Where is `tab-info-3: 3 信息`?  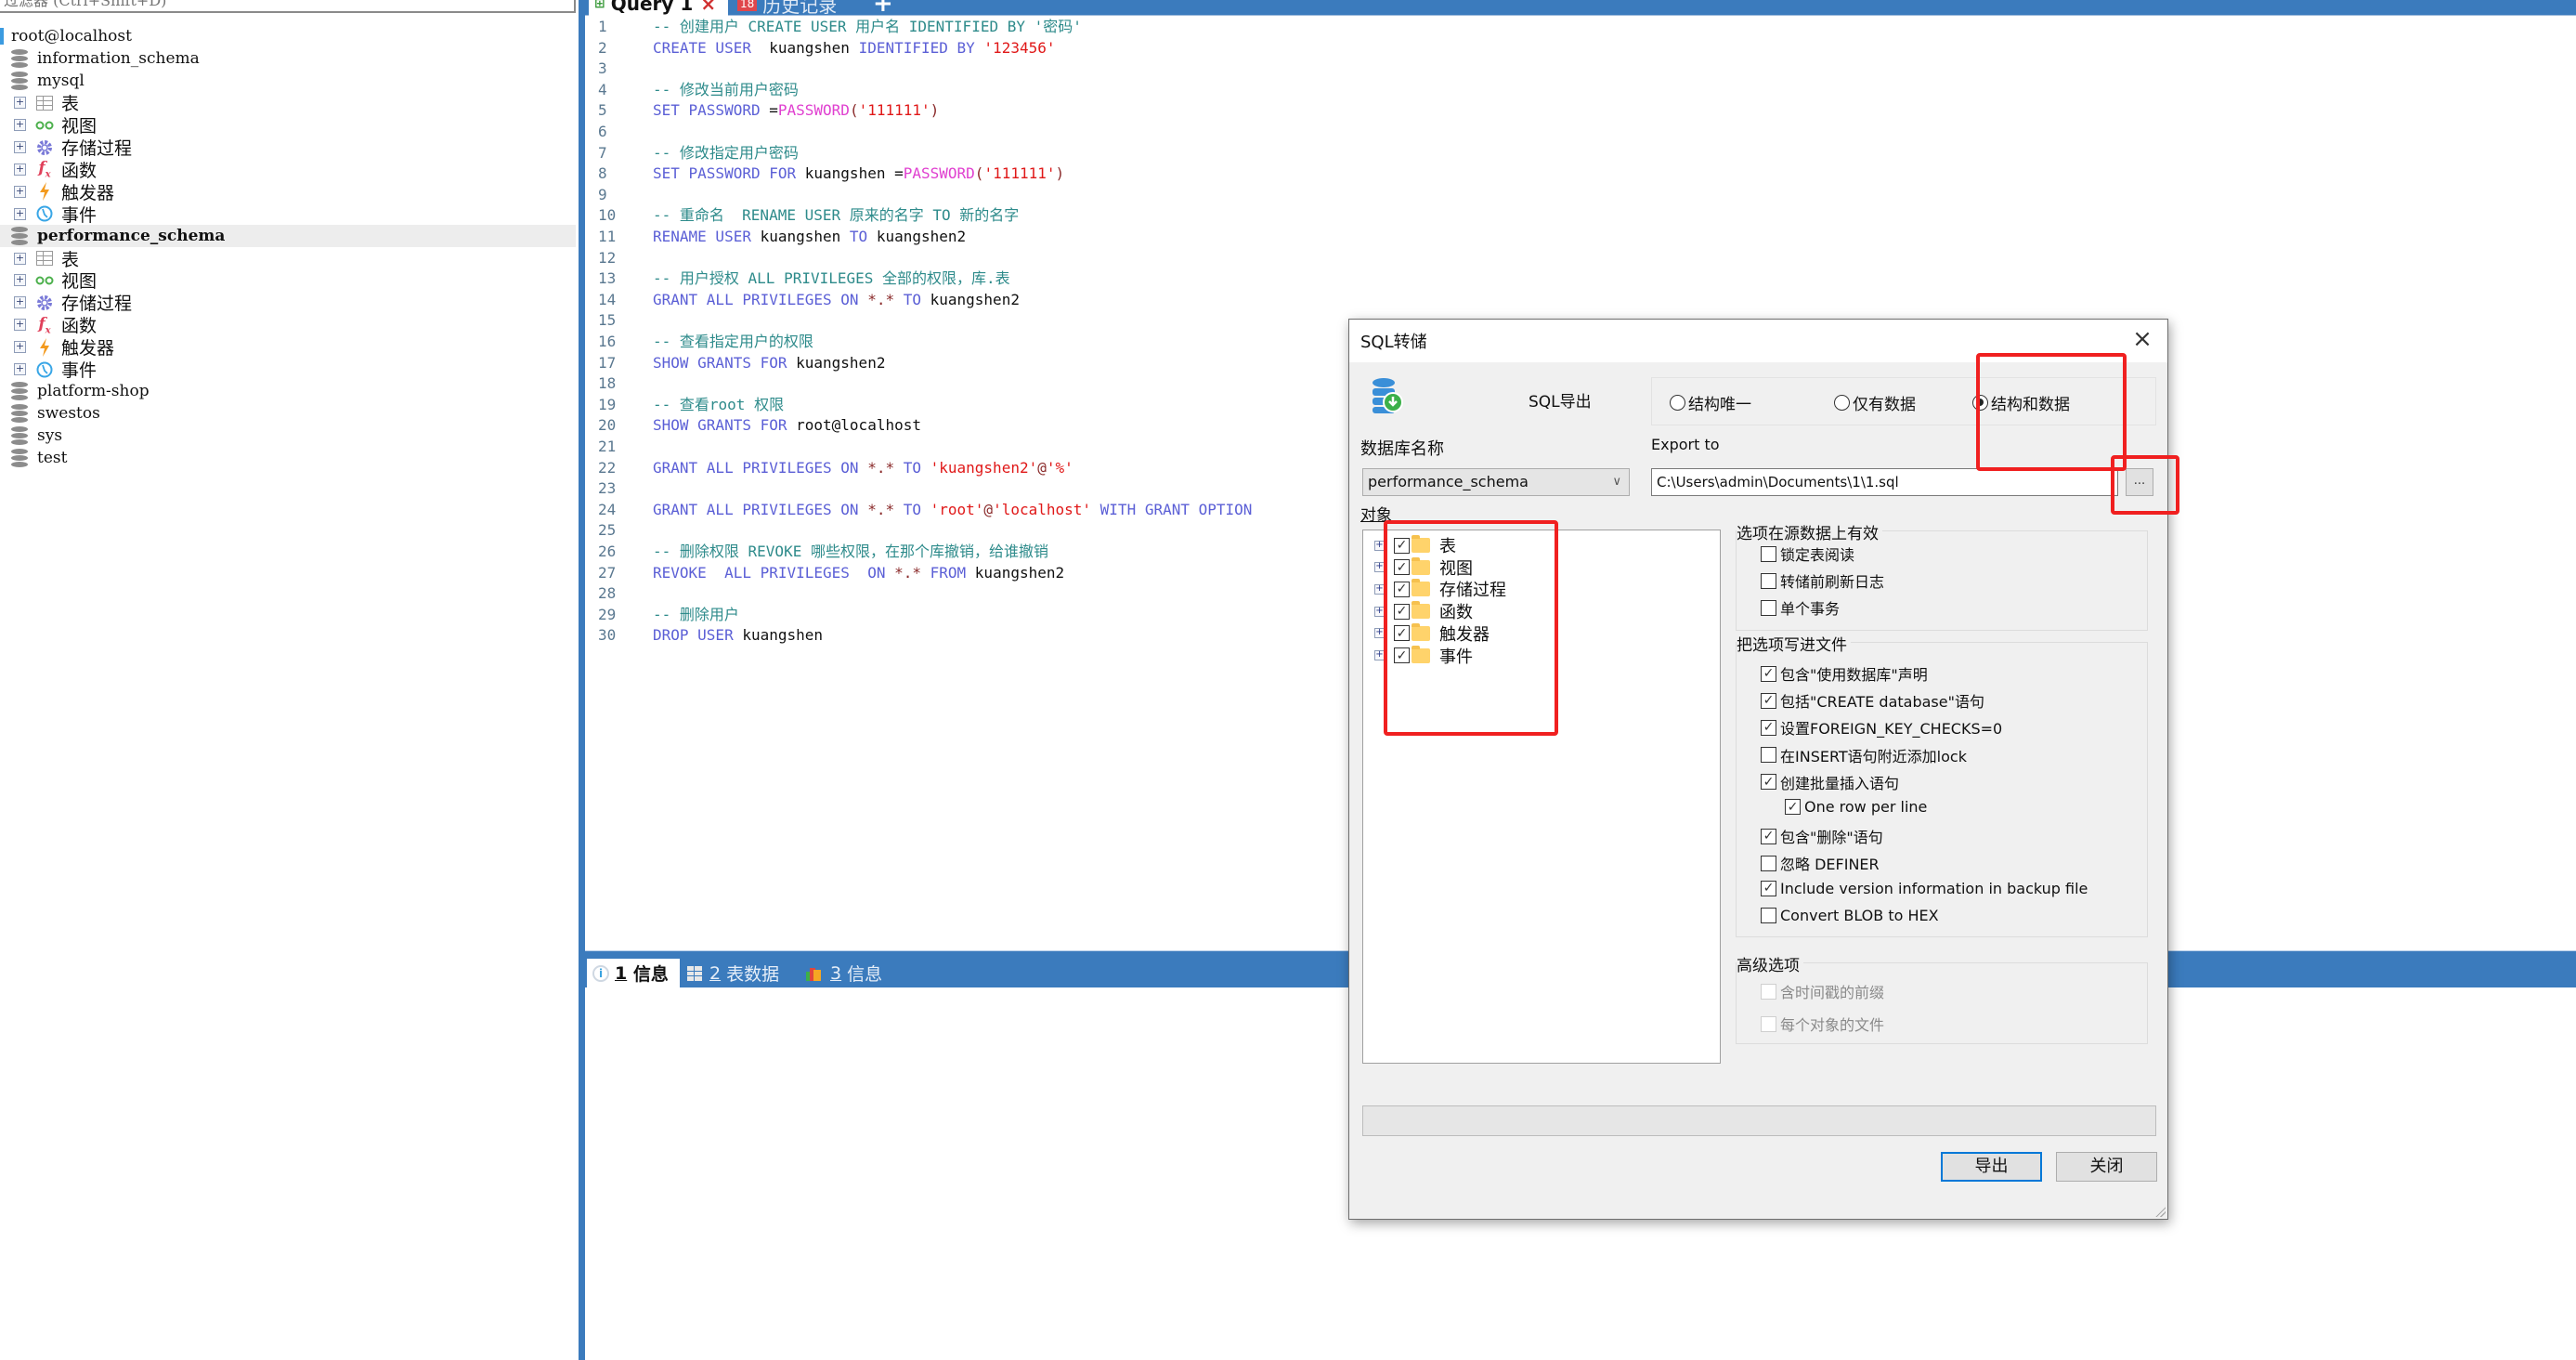
tab-info-3: 3 信息 is located at coordinates (844, 973).